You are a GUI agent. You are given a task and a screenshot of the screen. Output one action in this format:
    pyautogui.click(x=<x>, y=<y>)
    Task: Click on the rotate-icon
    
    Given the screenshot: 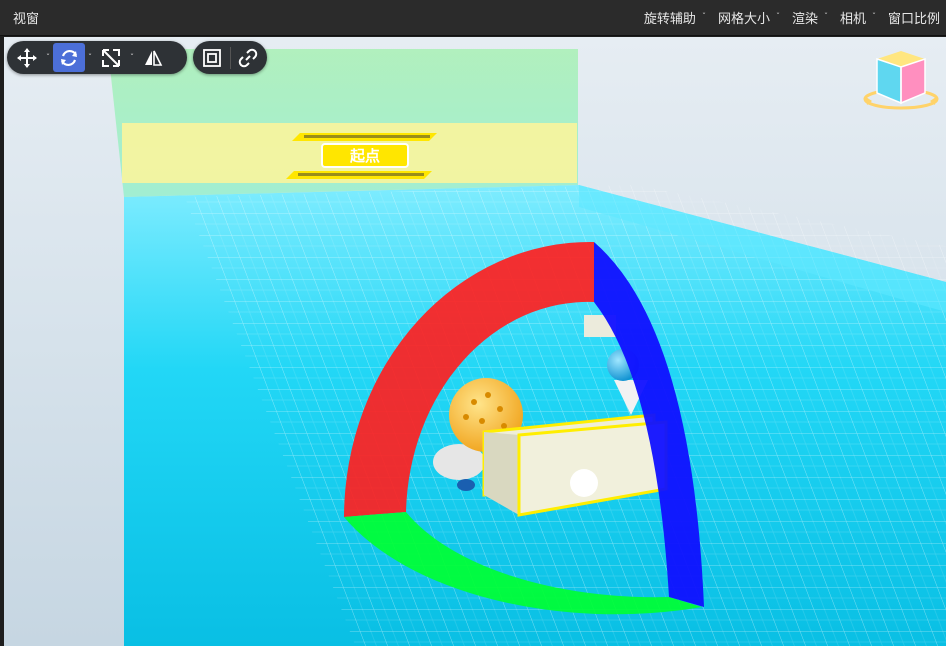 What is the action you would take?
    pyautogui.click(x=69, y=57)
    